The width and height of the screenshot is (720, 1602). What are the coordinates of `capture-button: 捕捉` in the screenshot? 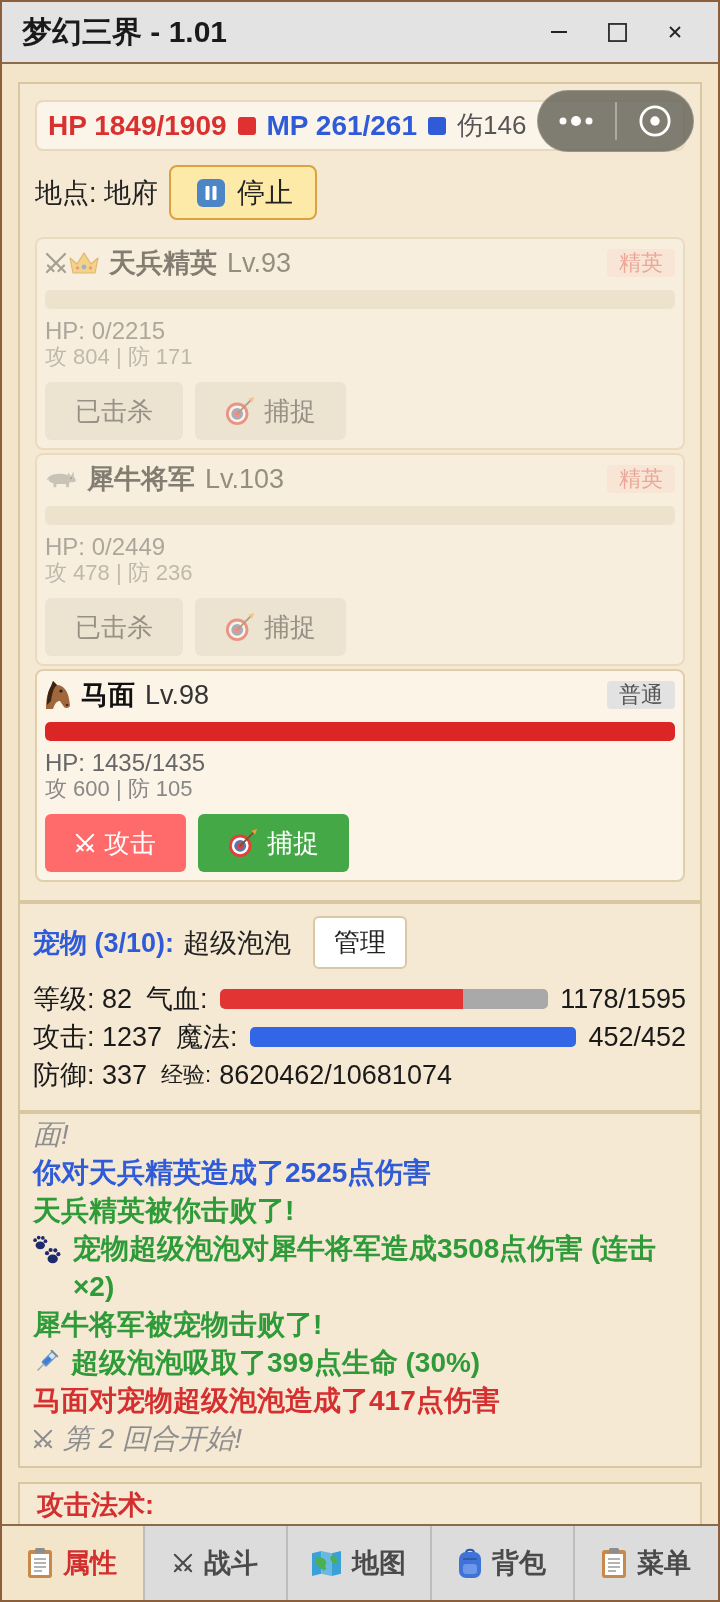 It's located at (273, 843).